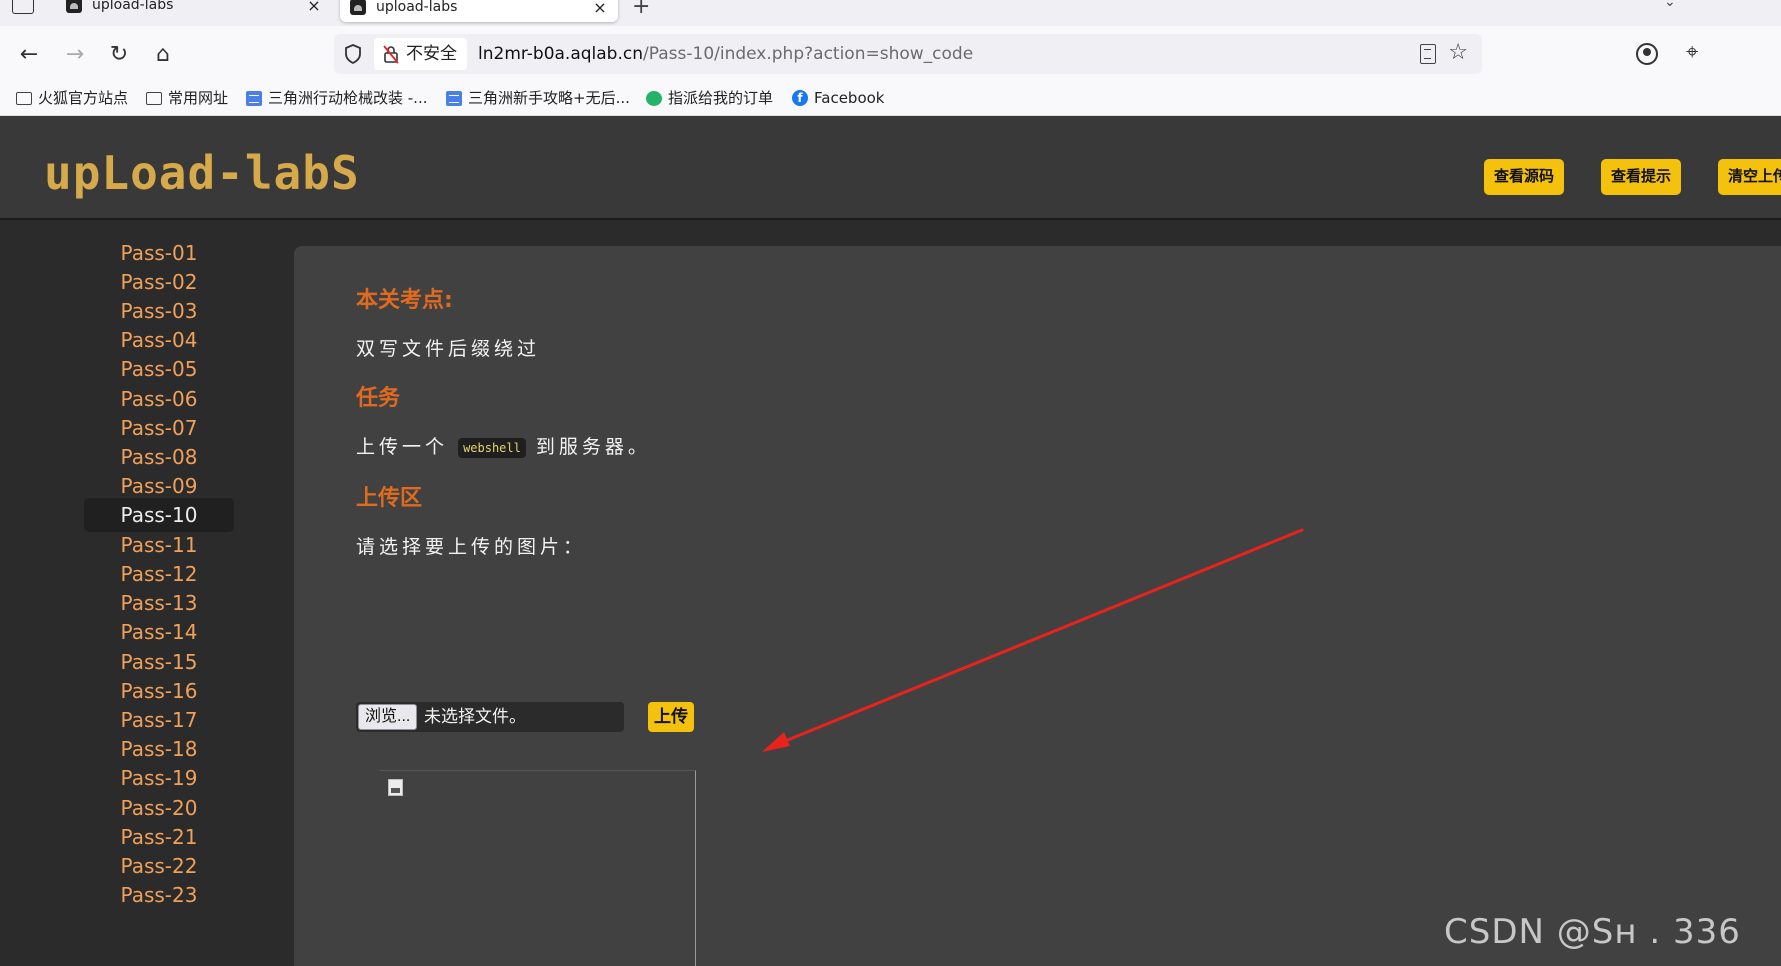 The width and height of the screenshot is (1781, 966). Describe the element at coordinates (378, 398) in the screenshot. I see `task-heading: 任务` at that location.